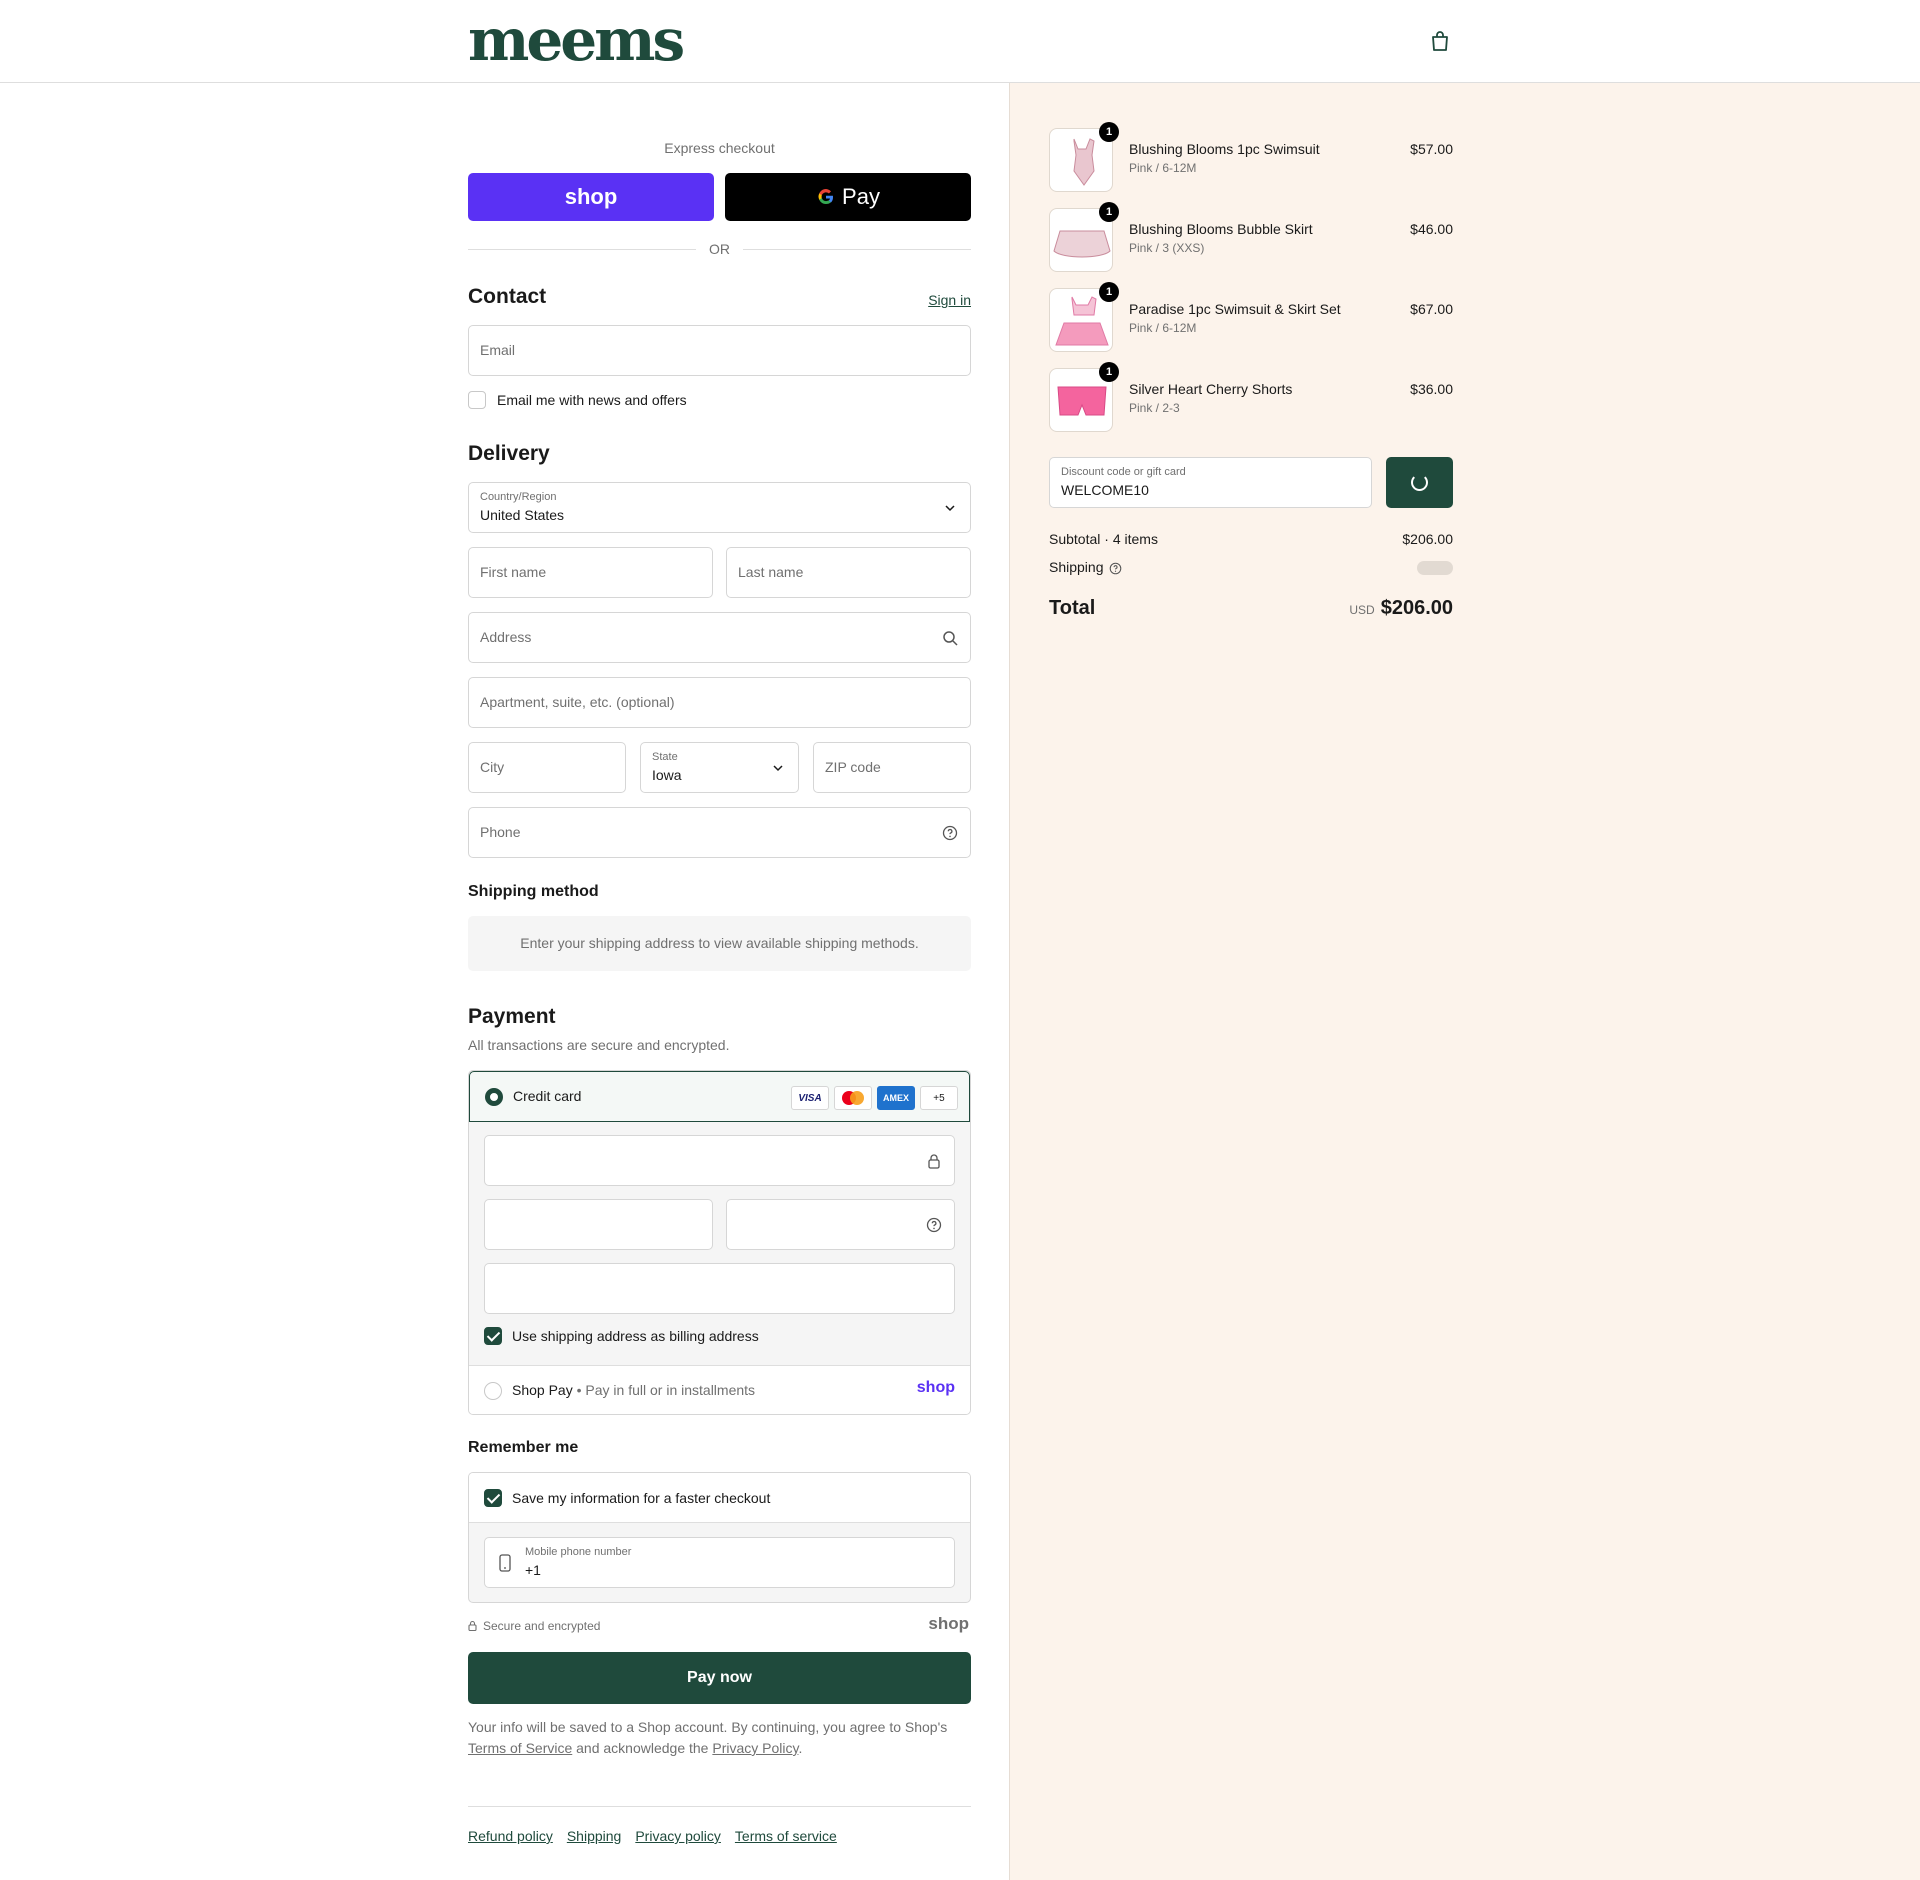 This screenshot has height=1880, width=1920. I want to click on mobile-phone-field: Mobile phone number +1, so click(719, 1562).